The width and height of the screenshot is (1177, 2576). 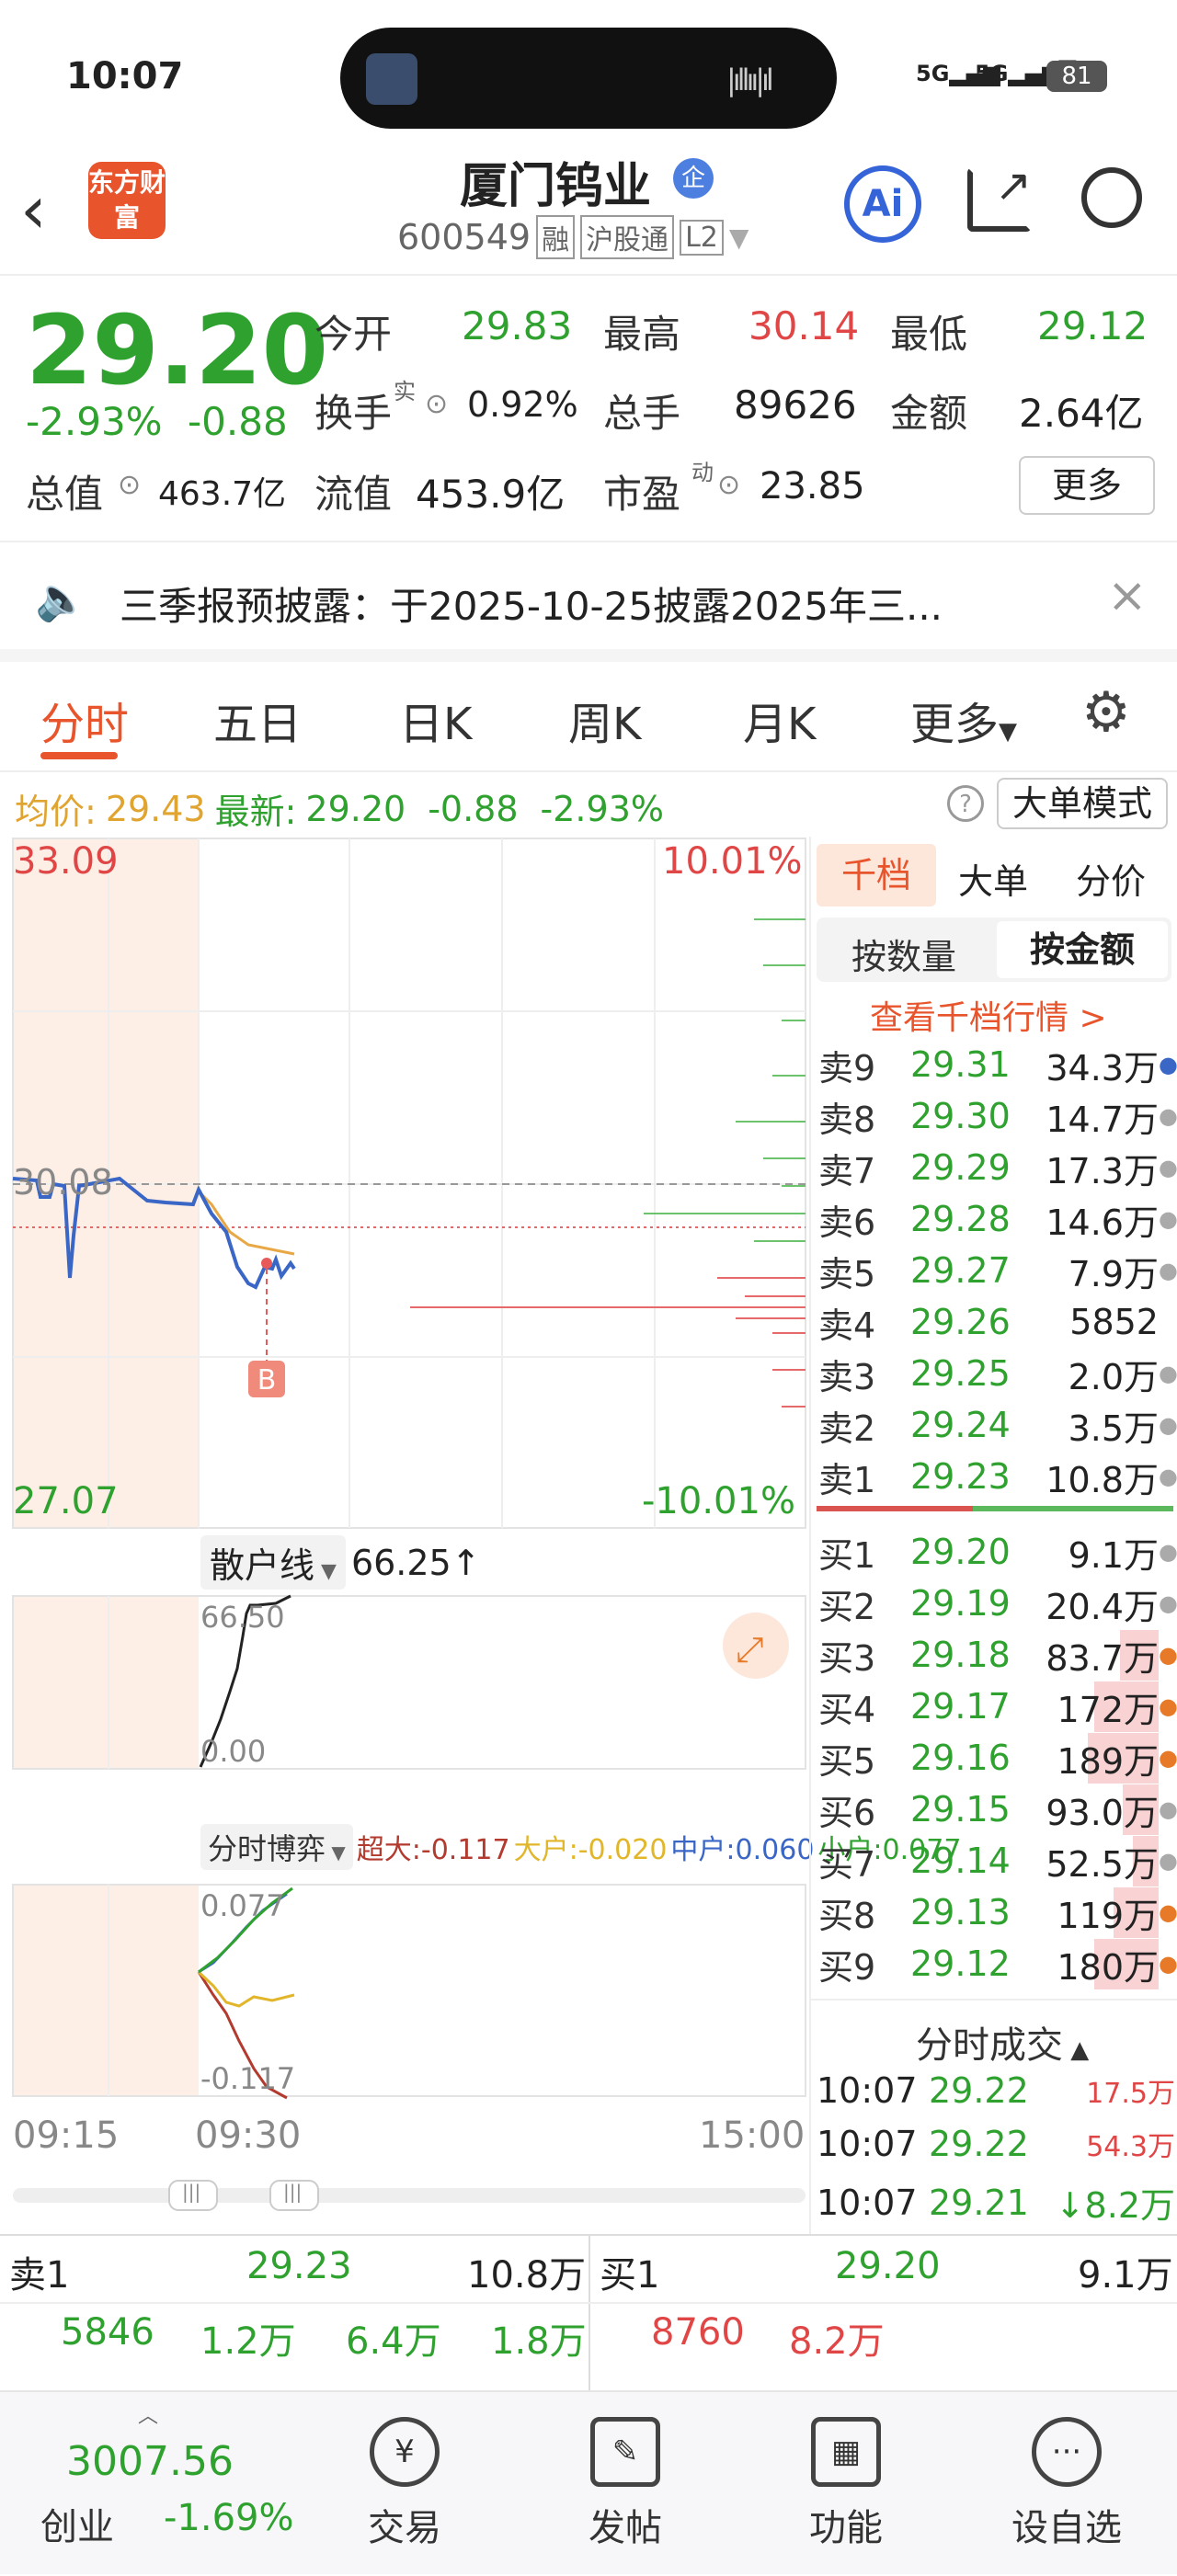 What do you see at coordinates (994, 1912) in the screenshot?
I see `bid-row: 买8 29.13 119万 ●` at bounding box center [994, 1912].